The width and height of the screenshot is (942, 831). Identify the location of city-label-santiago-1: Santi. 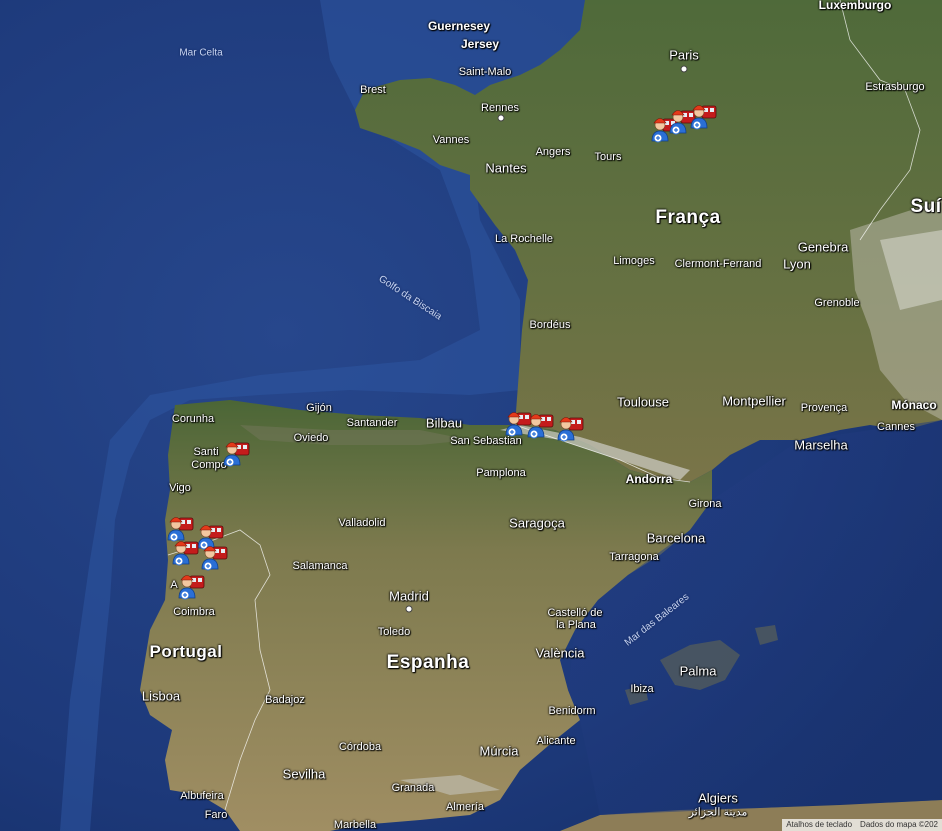
(206, 452).